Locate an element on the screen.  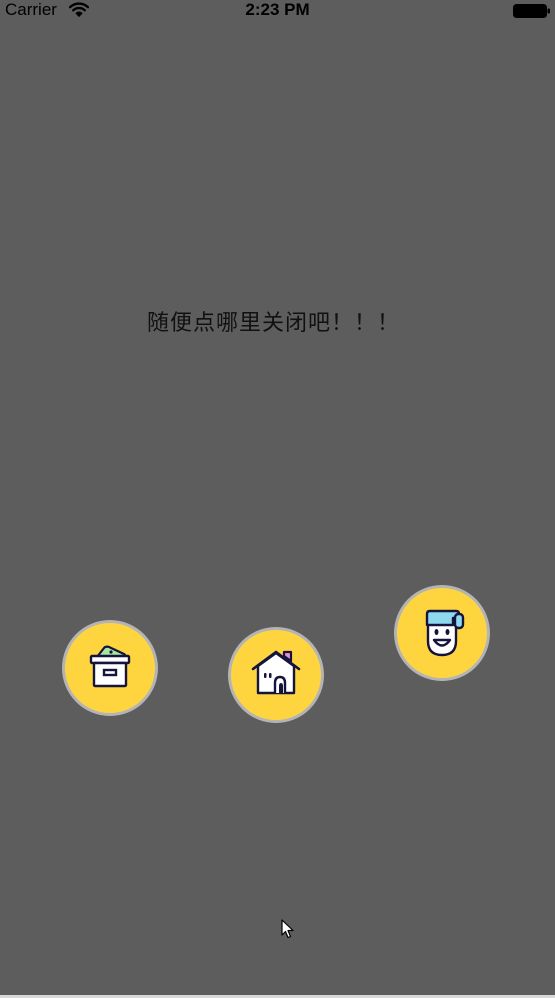
clock: 2:23 PM is located at coordinates (277, 9).